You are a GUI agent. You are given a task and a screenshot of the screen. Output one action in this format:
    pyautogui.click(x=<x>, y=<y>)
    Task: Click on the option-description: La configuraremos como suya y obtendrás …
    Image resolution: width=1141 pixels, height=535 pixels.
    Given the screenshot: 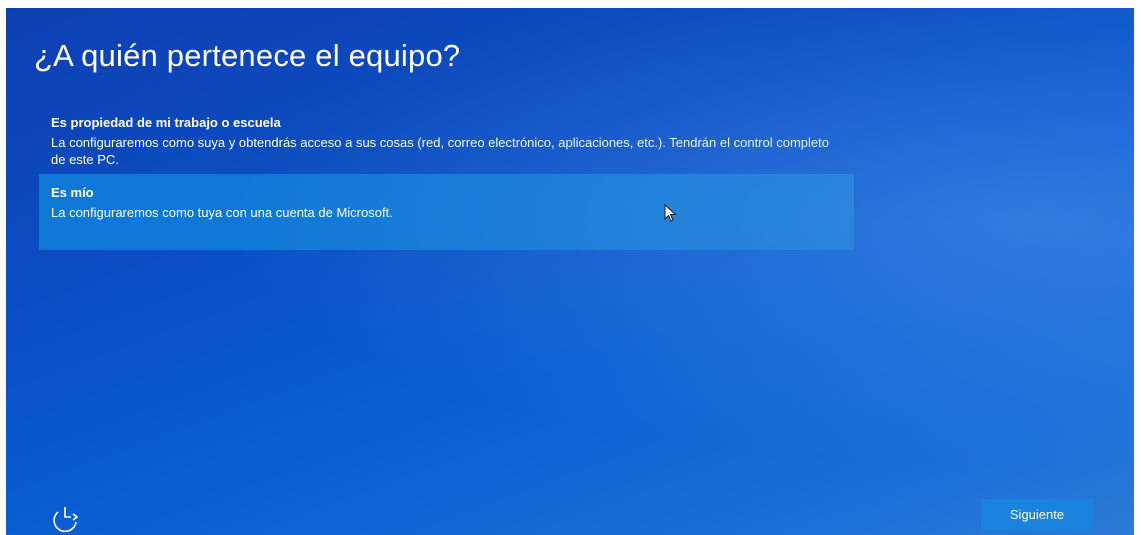 What is the action you would take?
    pyautogui.click(x=440, y=151)
    